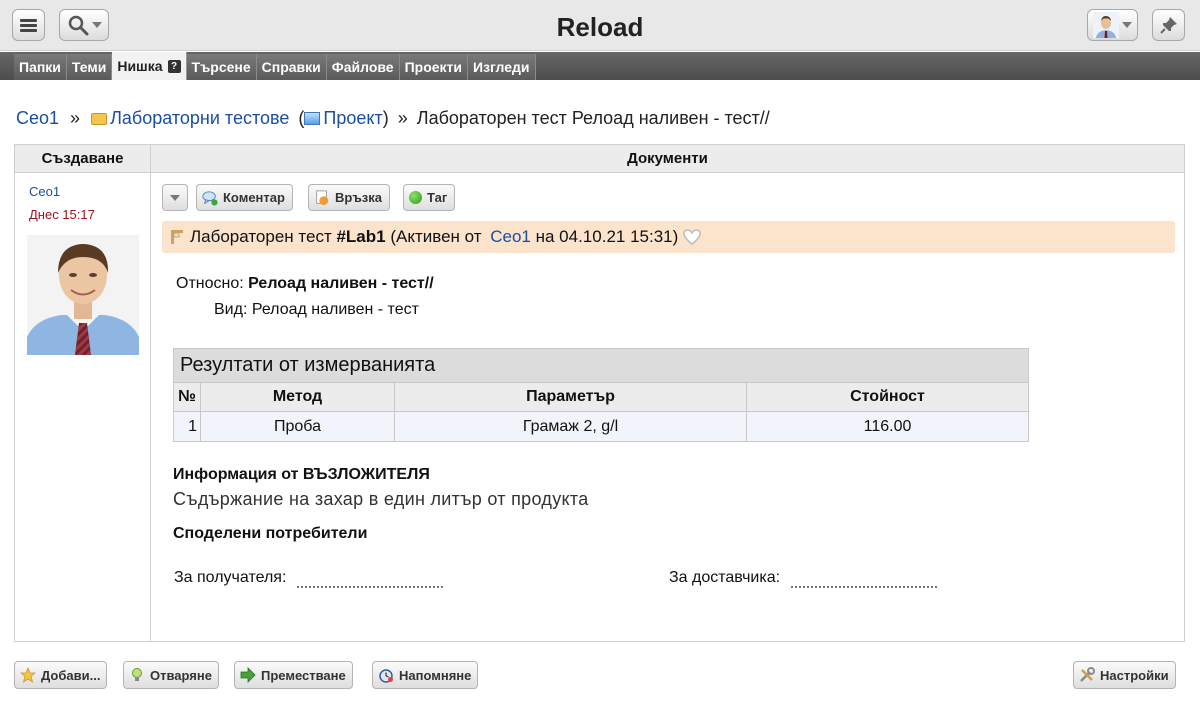  Describe the element at coordinates (803, 578) in the screenshot. I see `supplier-signature: За доставчика:` at that location.